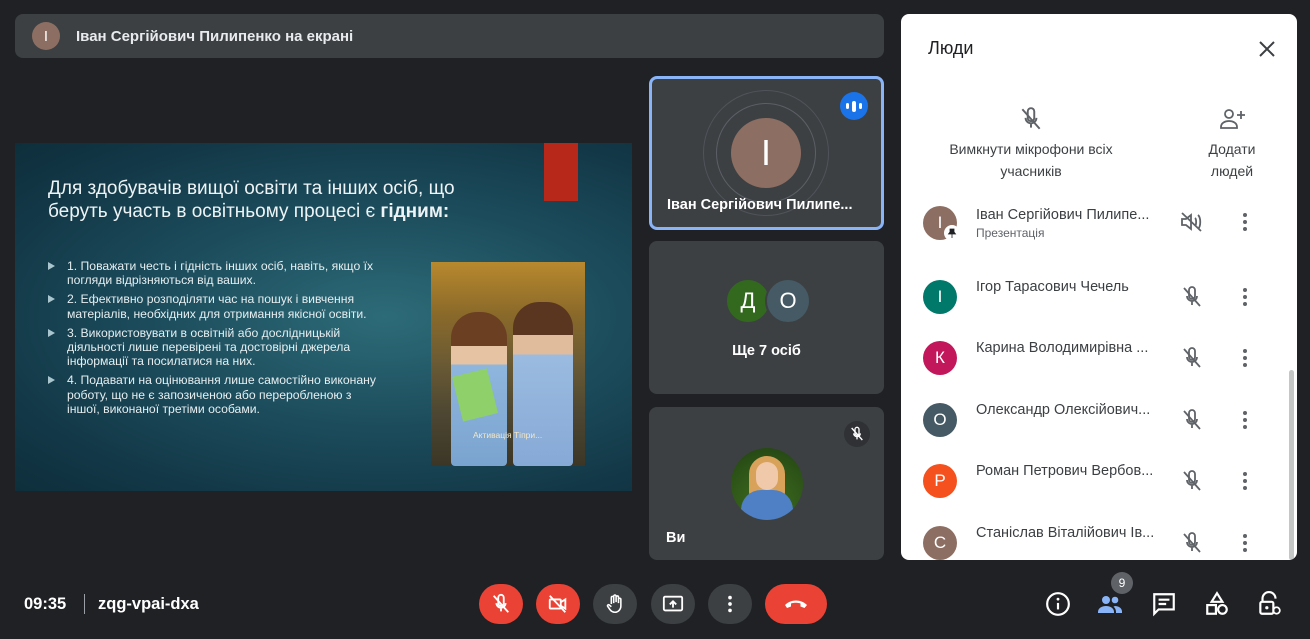 The width and height of the screenshot is (1310, 639). What do you see at coordinates (854, 106) in the screenshot?
I see `audio-level-icon` at bounding box center [854, 106].